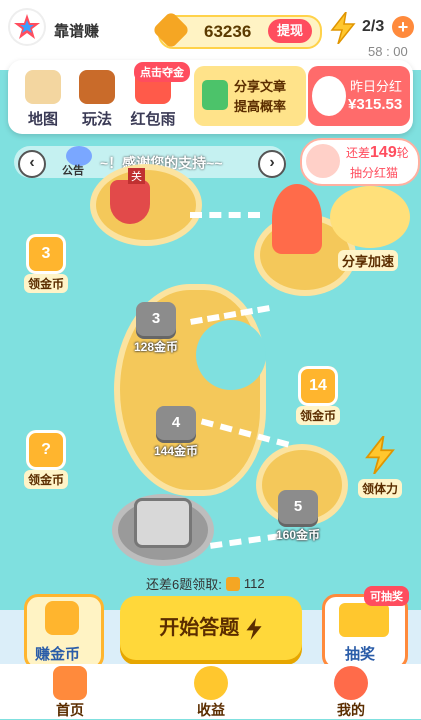 This screenshot has height=720, width=421. What do you see at coordinates (136, 176) in the screenshot?
I see `level-stamp: 关` at bounding box center [136, 176].